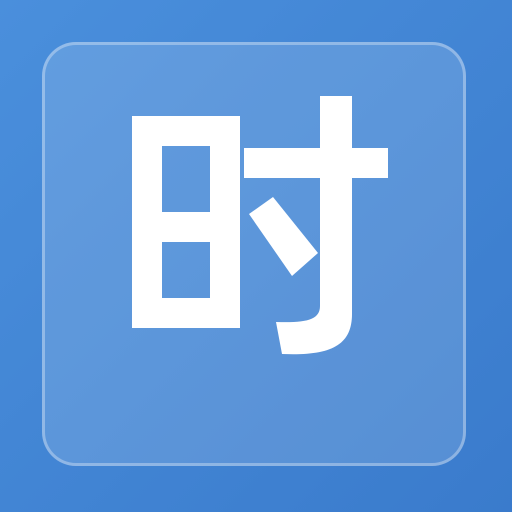  I want to click on radical-right-stroke, so click(225, 222).